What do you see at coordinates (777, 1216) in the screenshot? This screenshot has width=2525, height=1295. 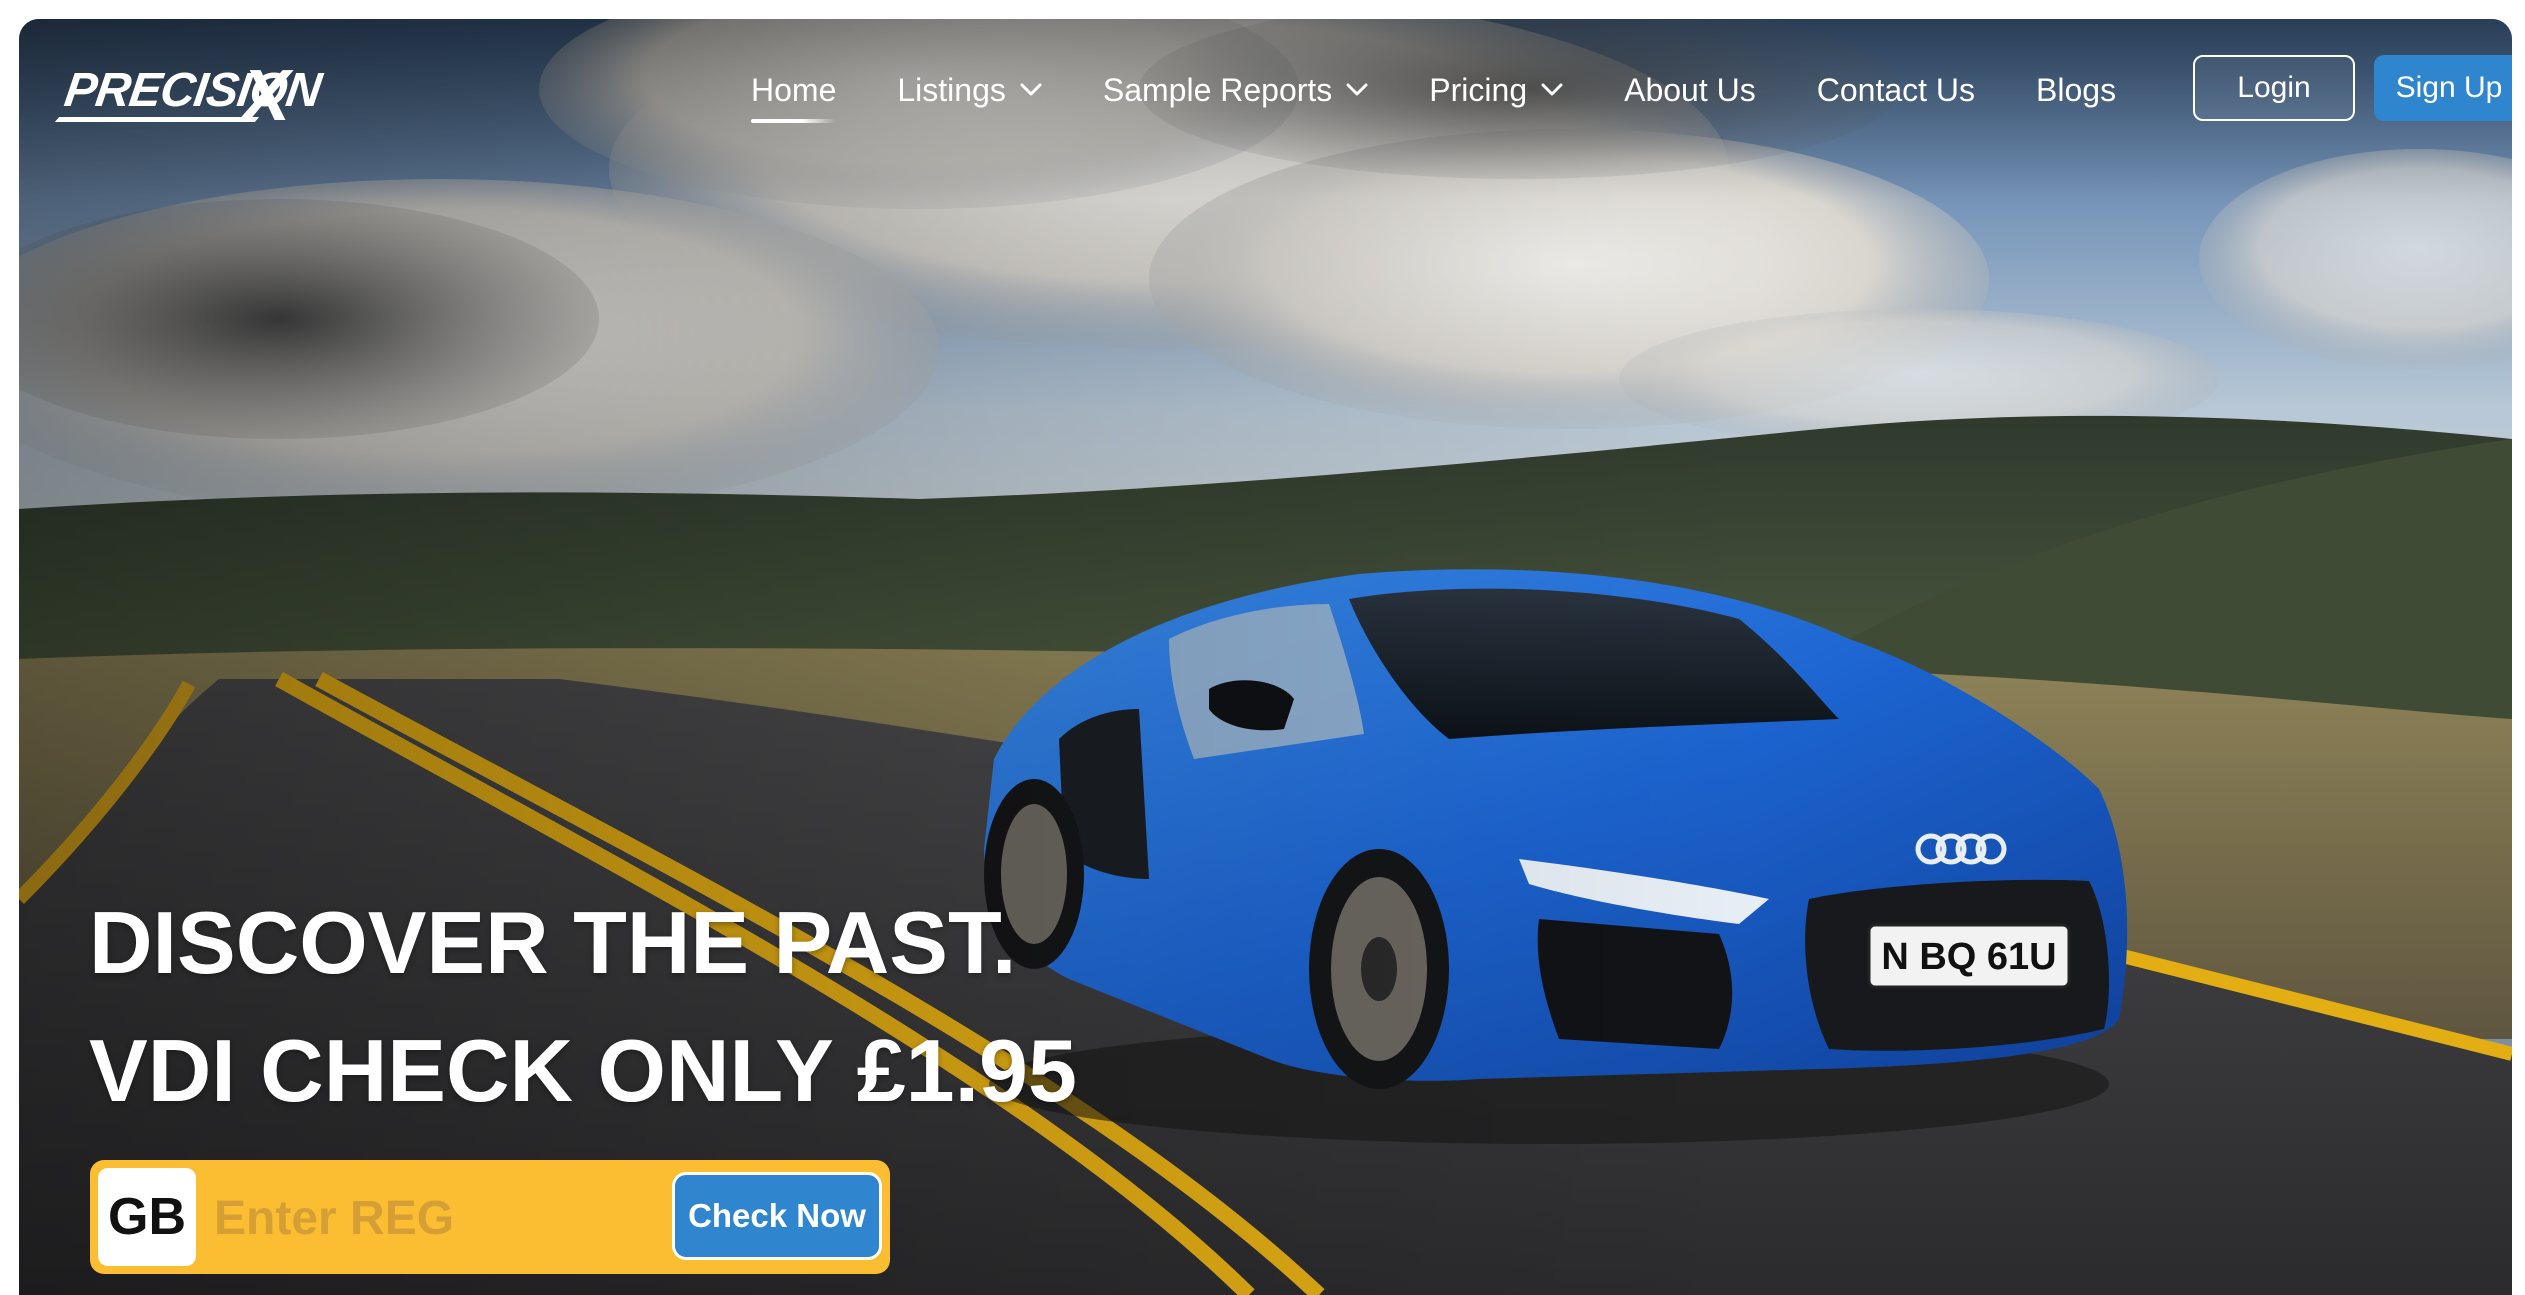 I see `check-now-button: Check Now` at bounding box center [777, 1216].